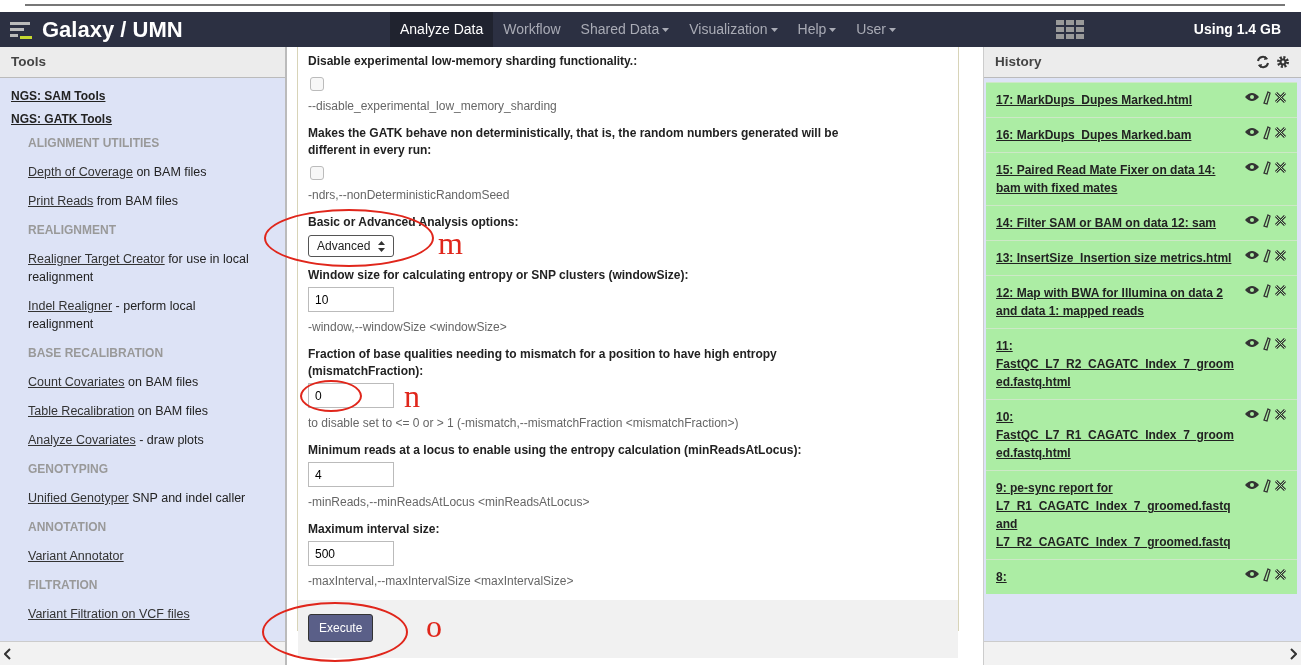 The height and width of the screenshot is (665, 1301). What do you see at coordinates (434, 627) in the screenshot?
I see `annotation-letter: o` at bounding box center [434, 627].